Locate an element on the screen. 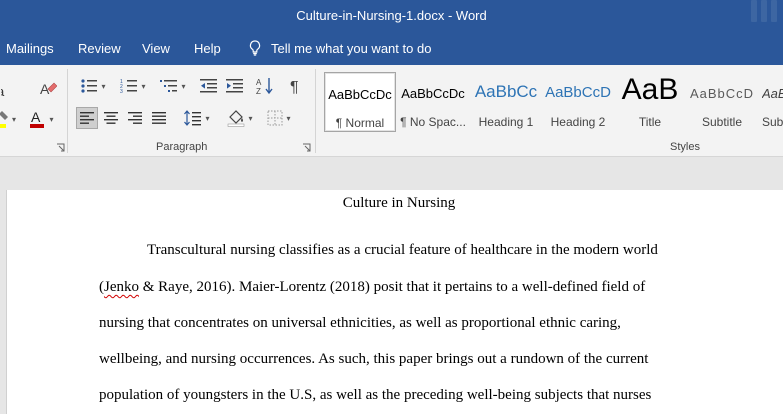 This screenshot has height=414, width=783. numbering-icon: 1 2 3 is located at coordinates (129, 86).